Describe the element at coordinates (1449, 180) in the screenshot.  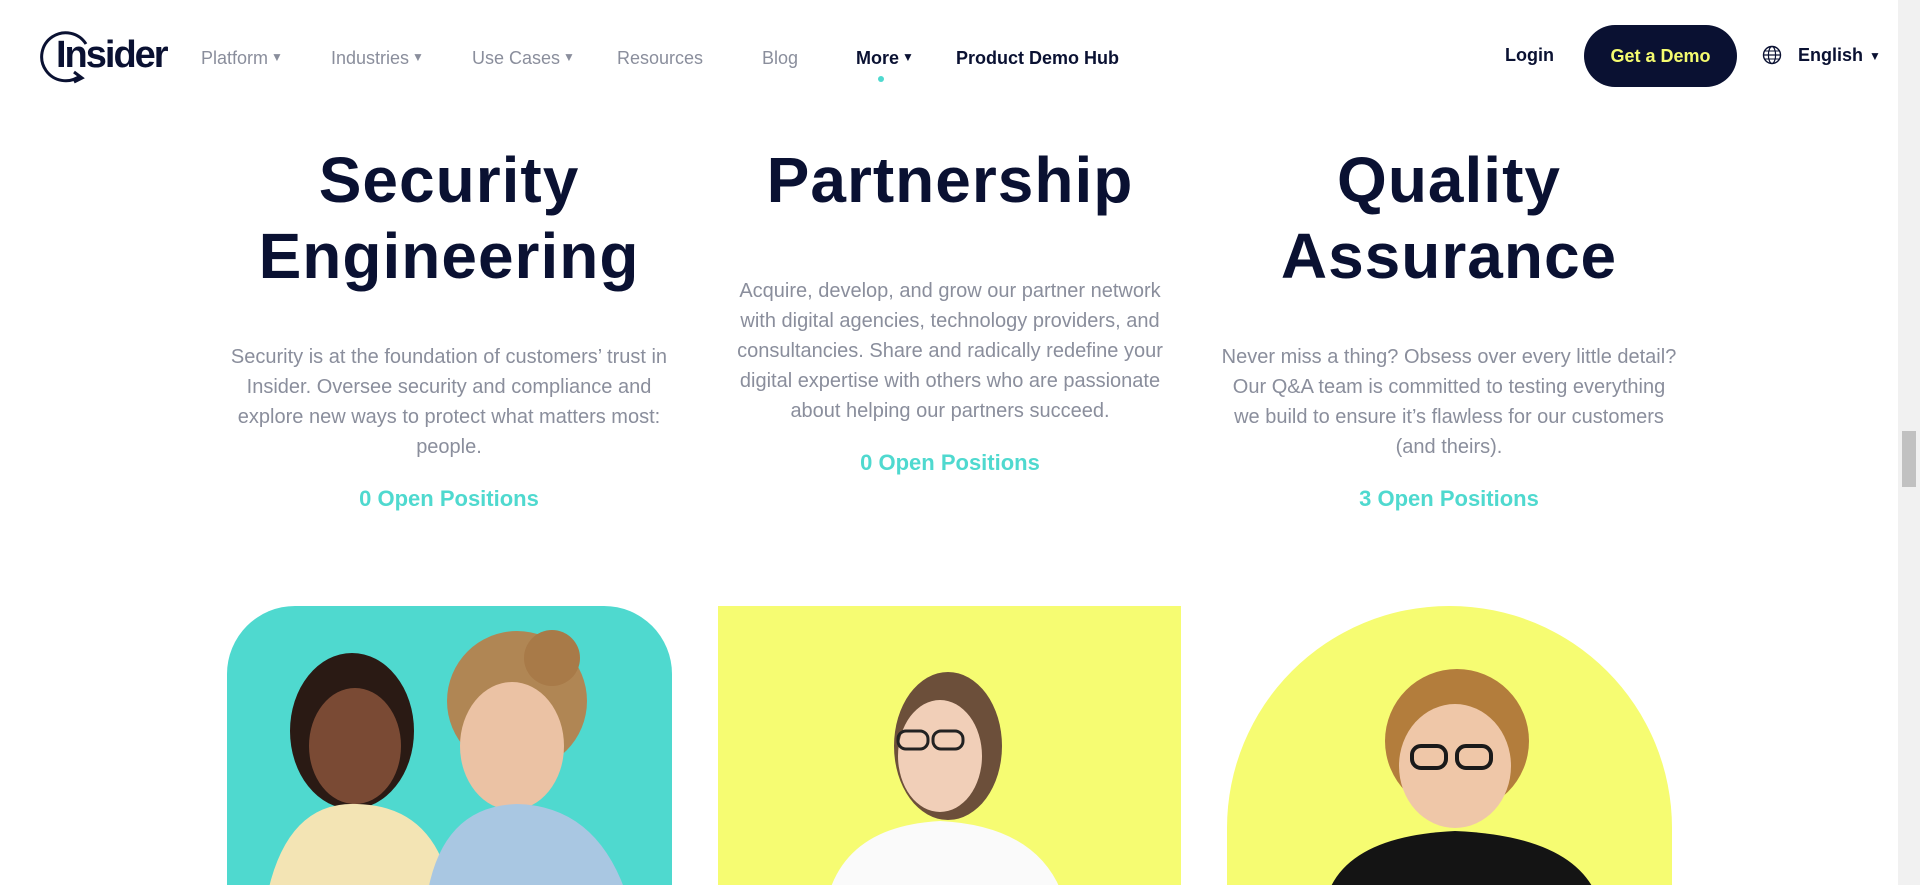
I see `team-title-line: Quality` at that location.